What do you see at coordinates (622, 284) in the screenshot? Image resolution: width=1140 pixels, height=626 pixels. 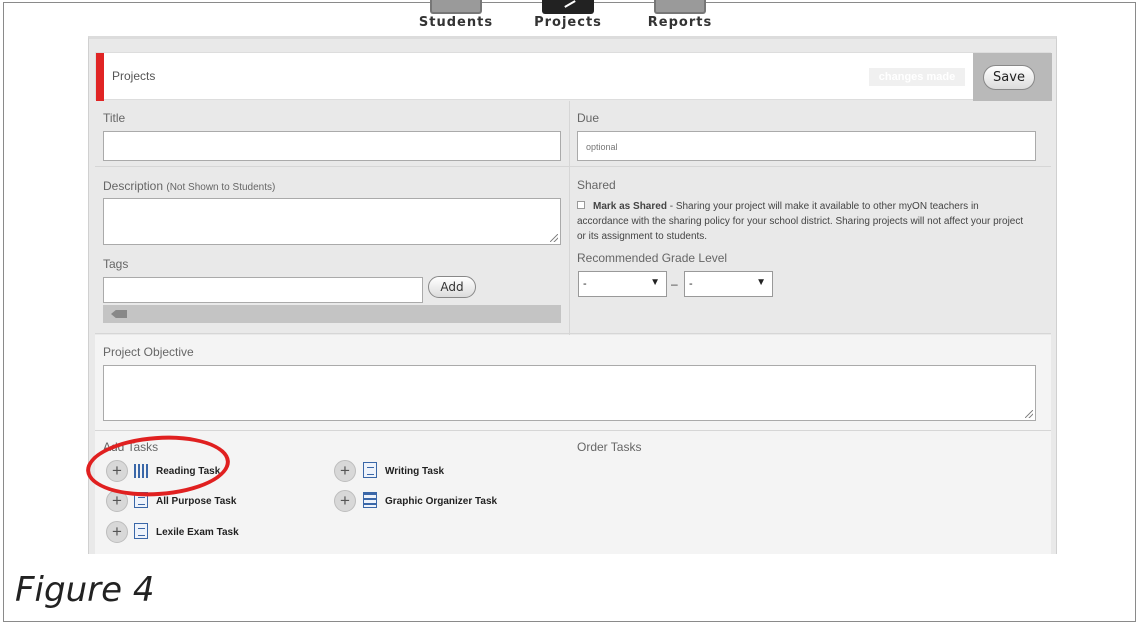 I see `grade-from-select: - ▼` at bounding box center [622, 284].